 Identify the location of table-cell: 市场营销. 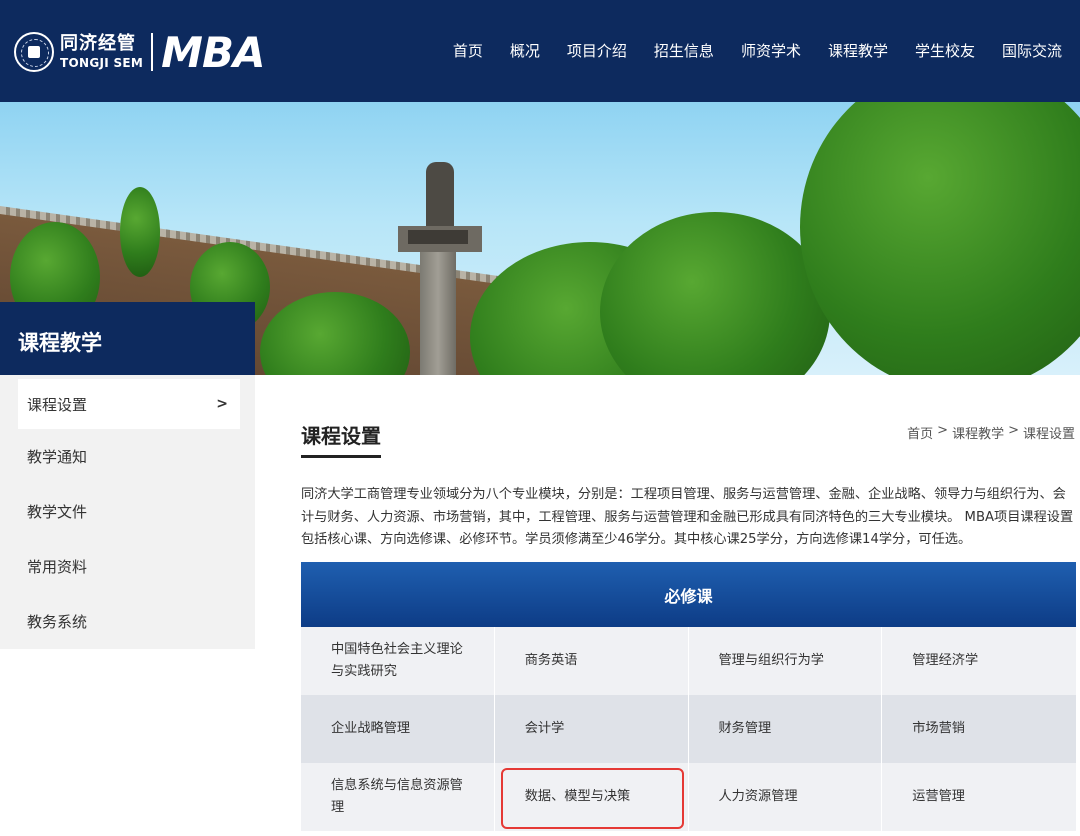
(938, 728).